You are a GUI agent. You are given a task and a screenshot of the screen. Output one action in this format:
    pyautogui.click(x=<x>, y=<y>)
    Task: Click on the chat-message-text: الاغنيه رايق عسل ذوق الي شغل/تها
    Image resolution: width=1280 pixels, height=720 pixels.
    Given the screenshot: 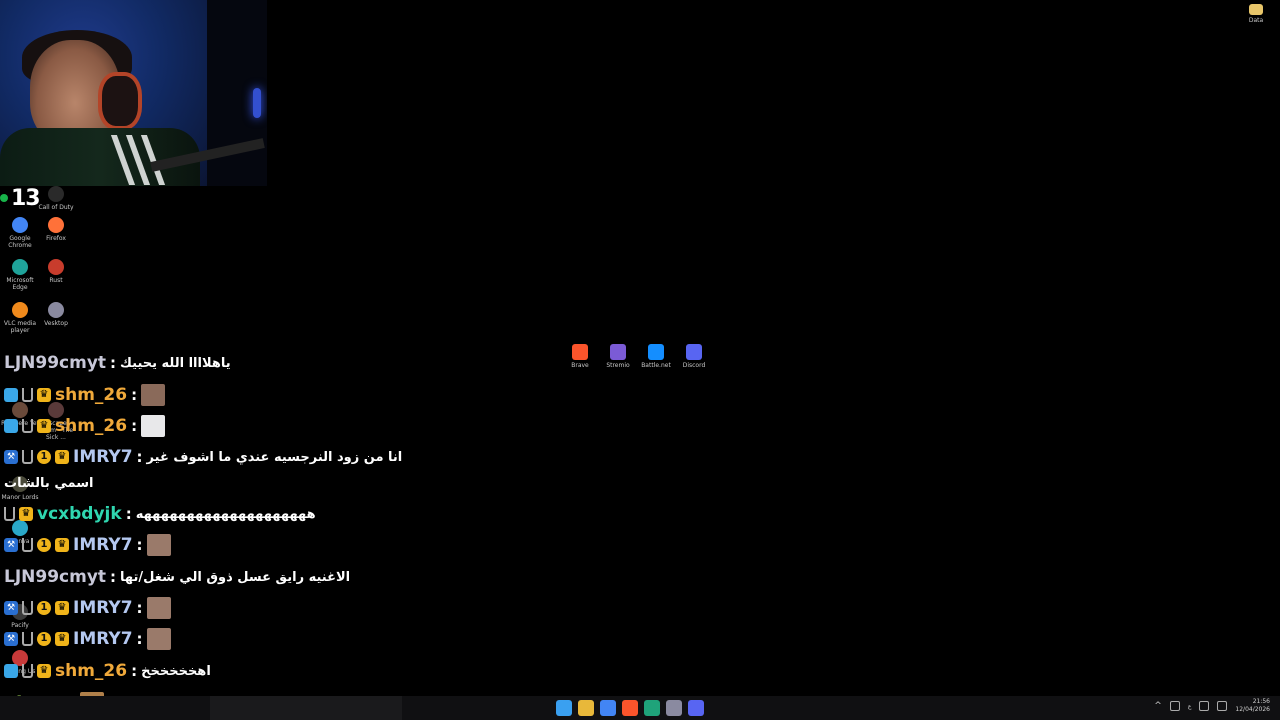 What is the action you would take?
    pyautogui.click(x=235, y=577)
    